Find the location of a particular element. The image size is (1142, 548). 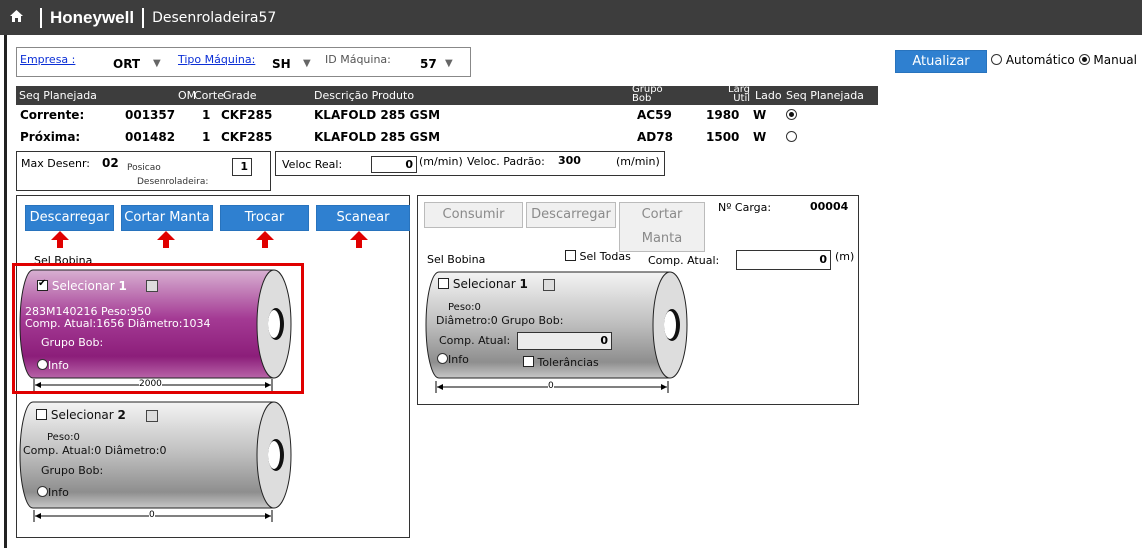

peso-label: Peso:0 is located at coordinates (63, 437).